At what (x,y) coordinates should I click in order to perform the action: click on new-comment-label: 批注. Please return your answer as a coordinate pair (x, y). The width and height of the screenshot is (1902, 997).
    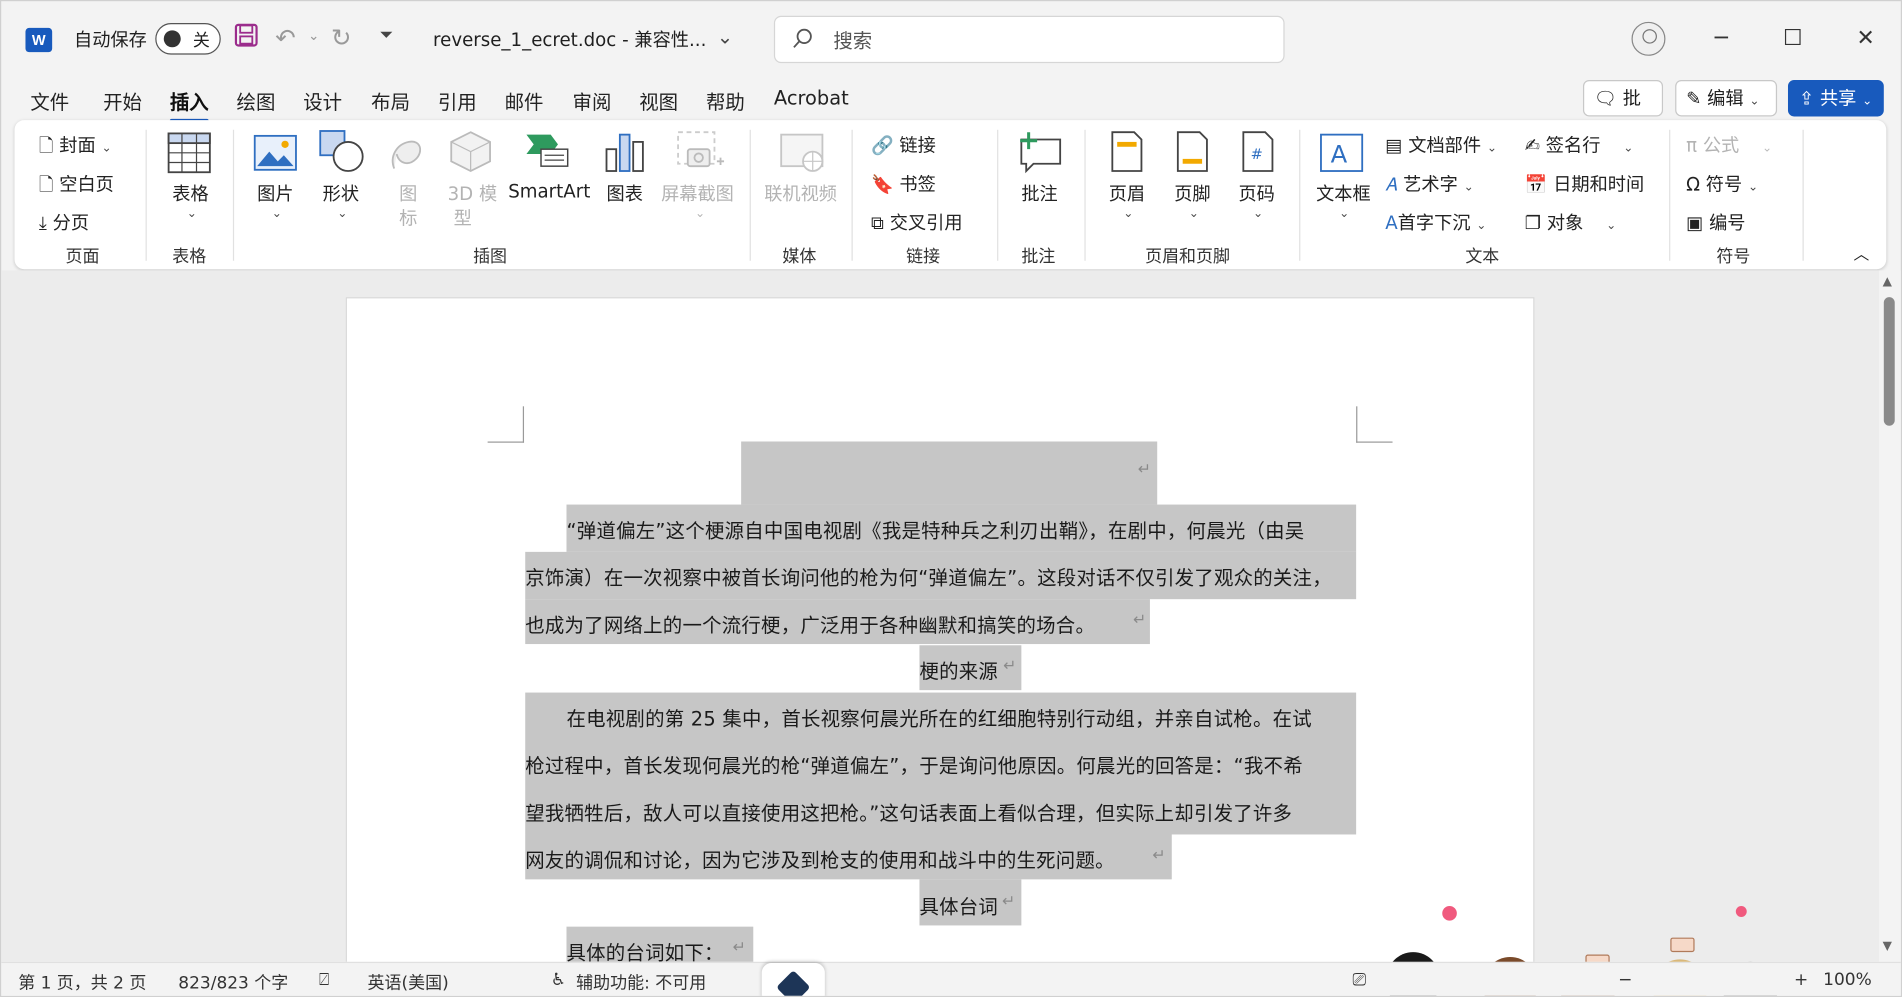
    Looking at the image, I should click on (1039, 193).